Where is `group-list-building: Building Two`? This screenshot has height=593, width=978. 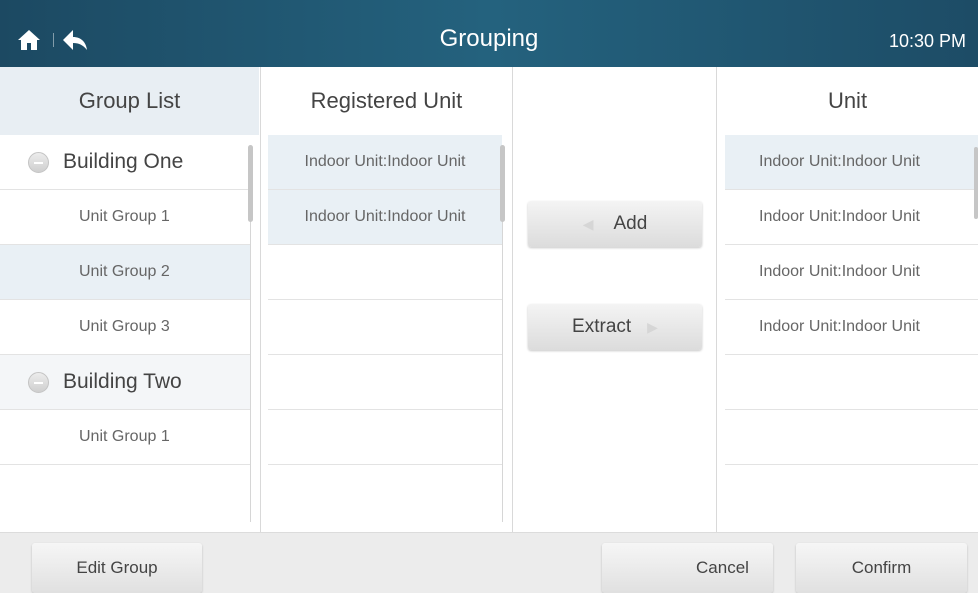 group-list-building: Building Two is located at coordinates (125, 382).